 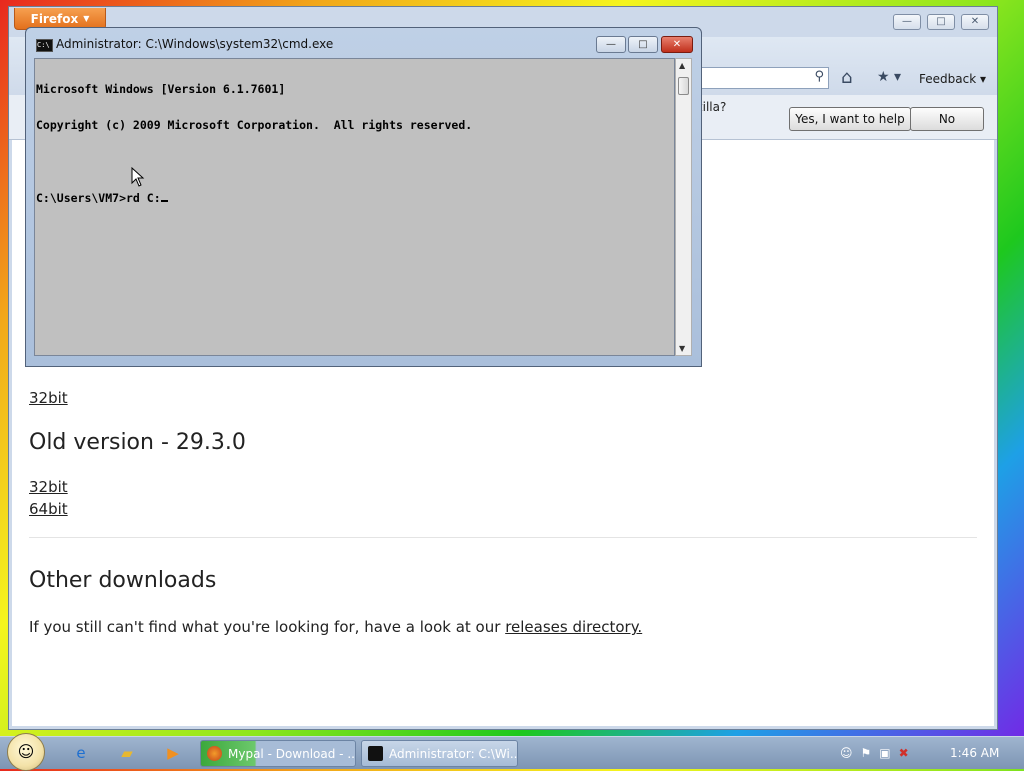 I want to click on folder-icon: ▰, so click(x=127, y=753).